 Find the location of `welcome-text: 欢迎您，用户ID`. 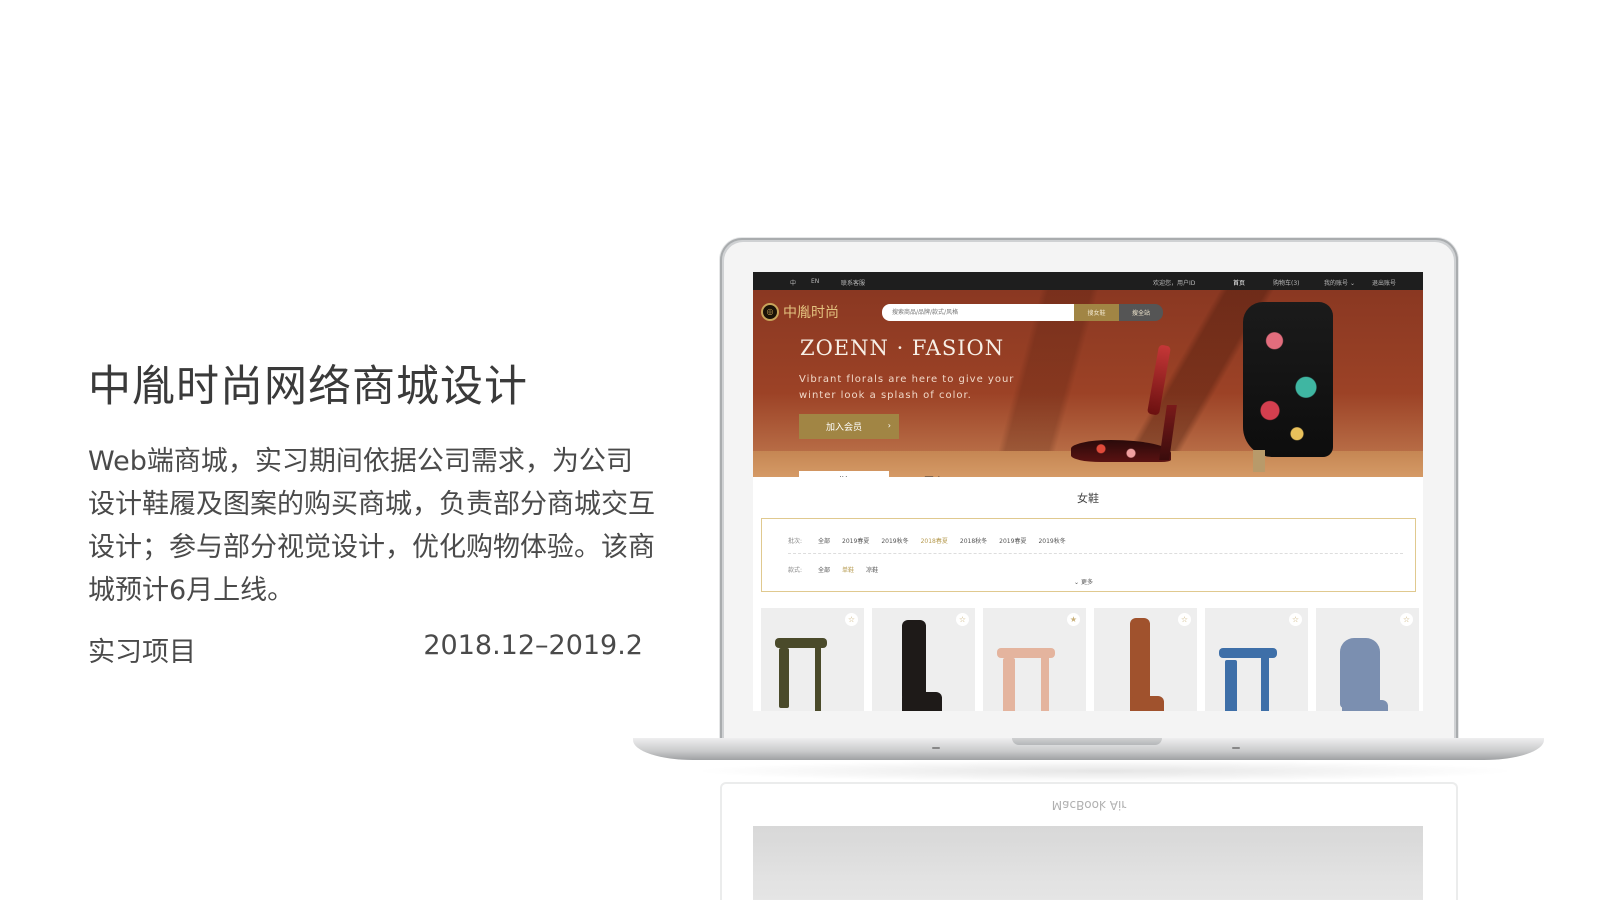

welcome-text: 欢迎您，用户ID is located at coordinates (1174, 283).